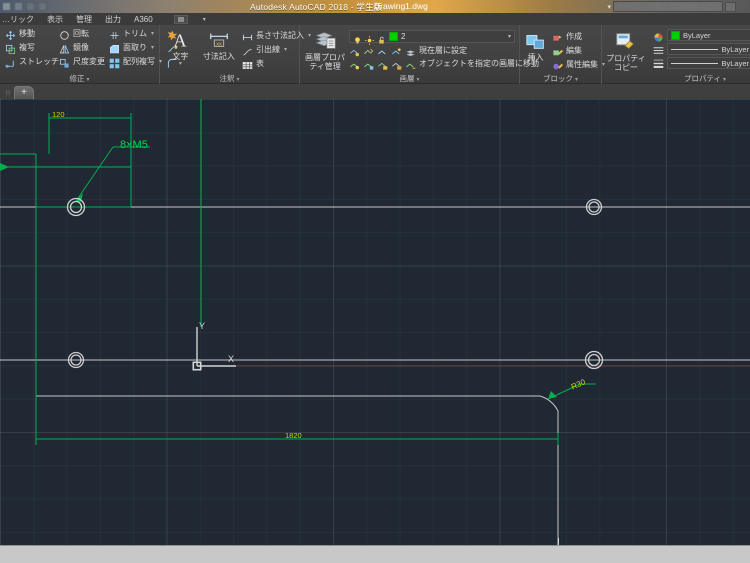  I want to click on tool-rotate: 回転, so click(81, 33).